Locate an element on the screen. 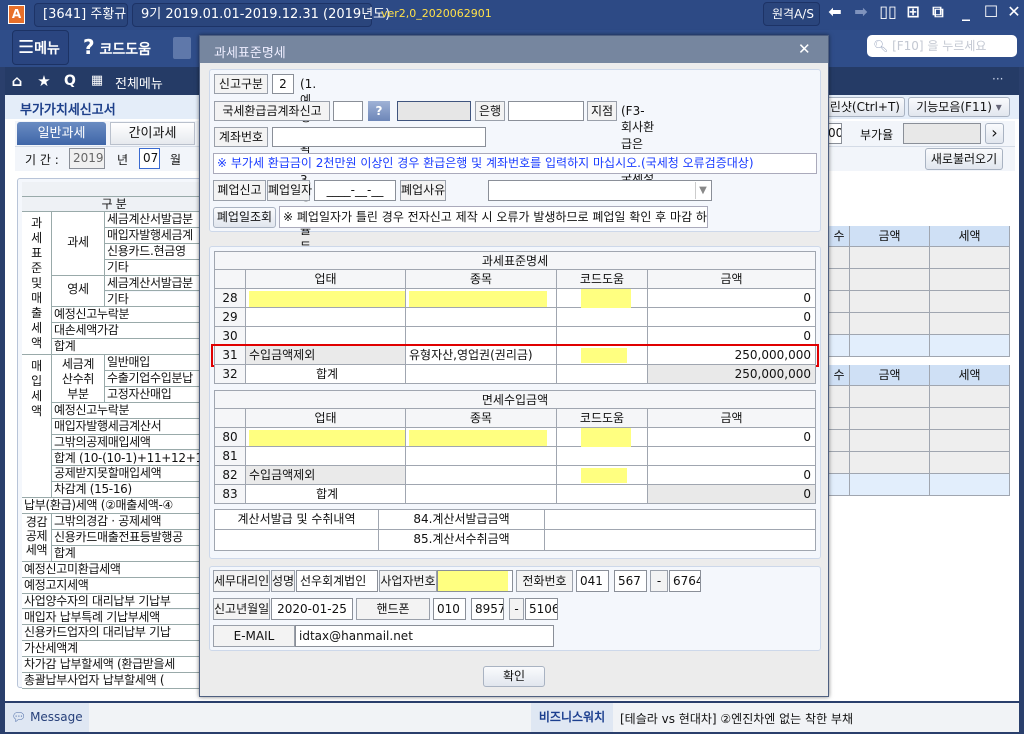 The height and width of the screenshot is (734, 1024). year-input: 2019 is located at coordinates (87, 158).